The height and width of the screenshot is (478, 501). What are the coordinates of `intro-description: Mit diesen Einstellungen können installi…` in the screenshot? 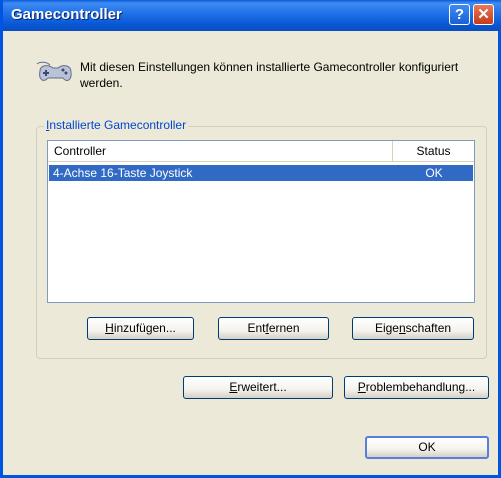 It's located at (269, 75).